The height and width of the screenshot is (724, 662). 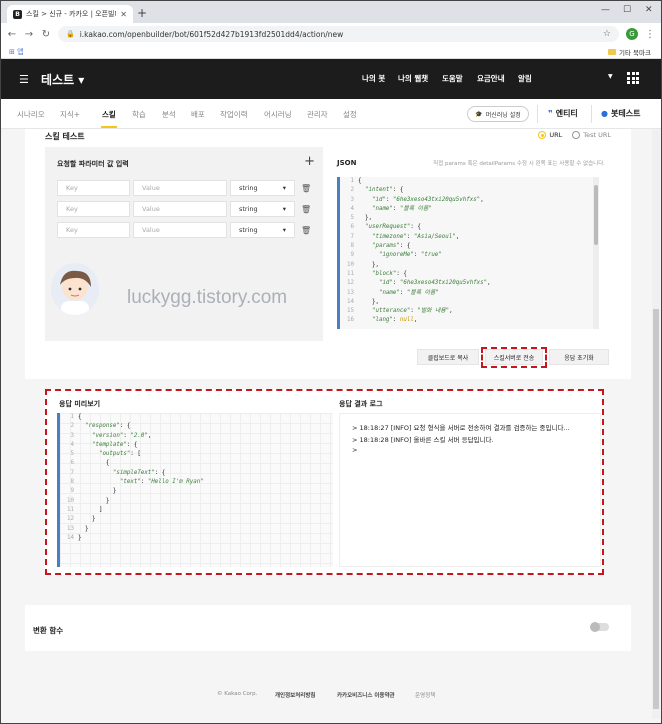 What do you see at coordinates (62, 79) in the screenshot?
I see `bot-name: 테스트 ▾` at bounding box center [62, 79].